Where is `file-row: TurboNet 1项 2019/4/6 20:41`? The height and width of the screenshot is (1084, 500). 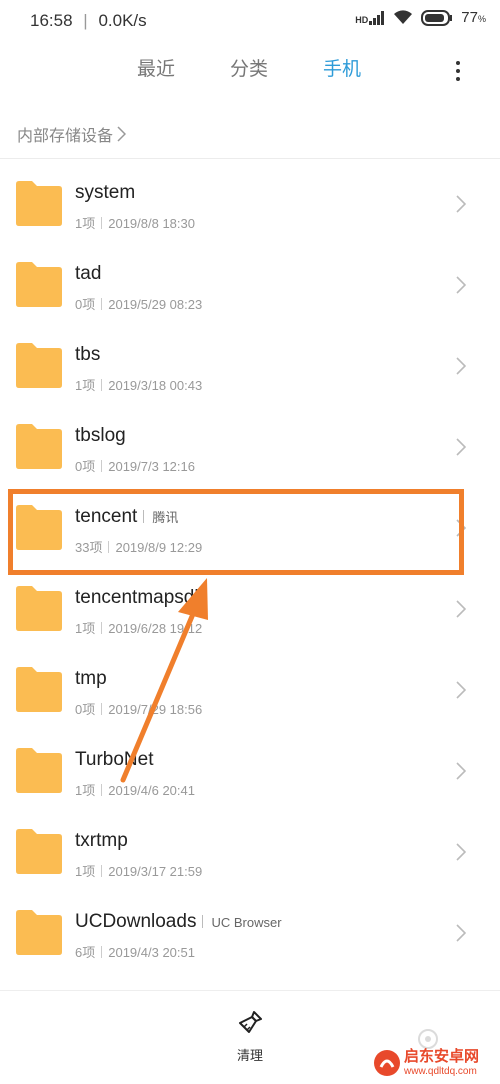 file-row: TurboNet 1项 2019/4/6 20:41 is located at coordinates (250, 759).